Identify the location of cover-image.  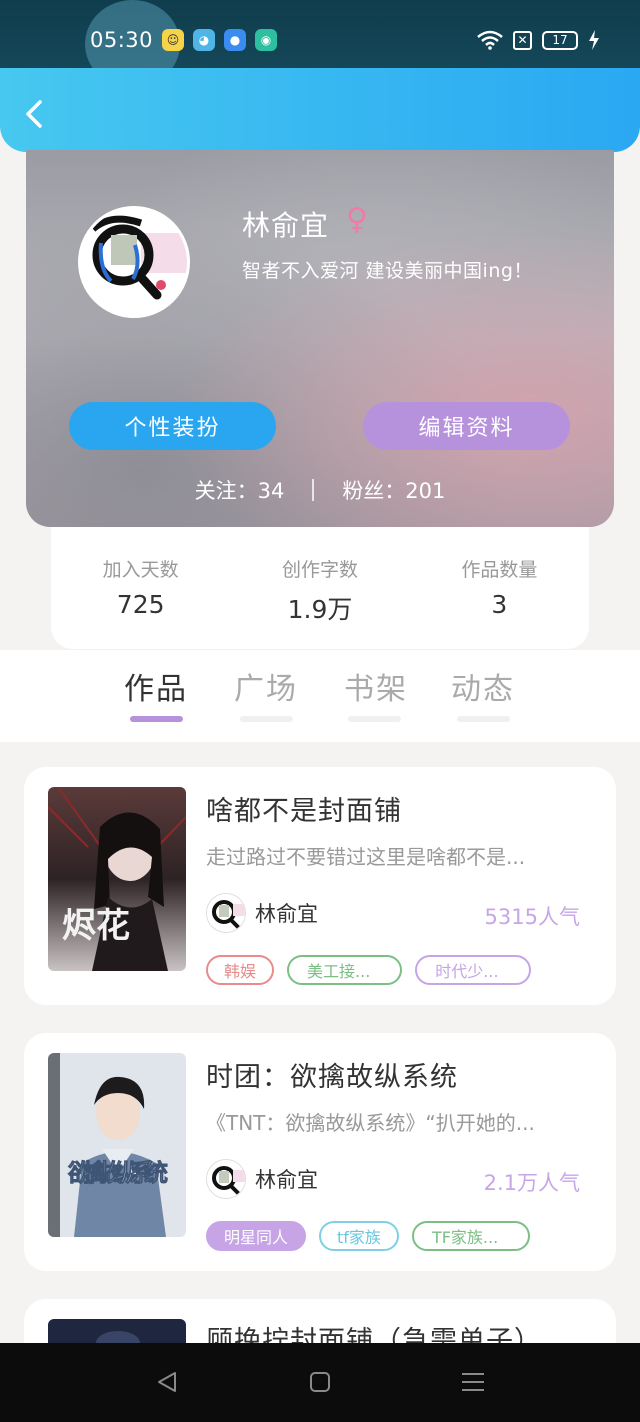
(117, 1331).